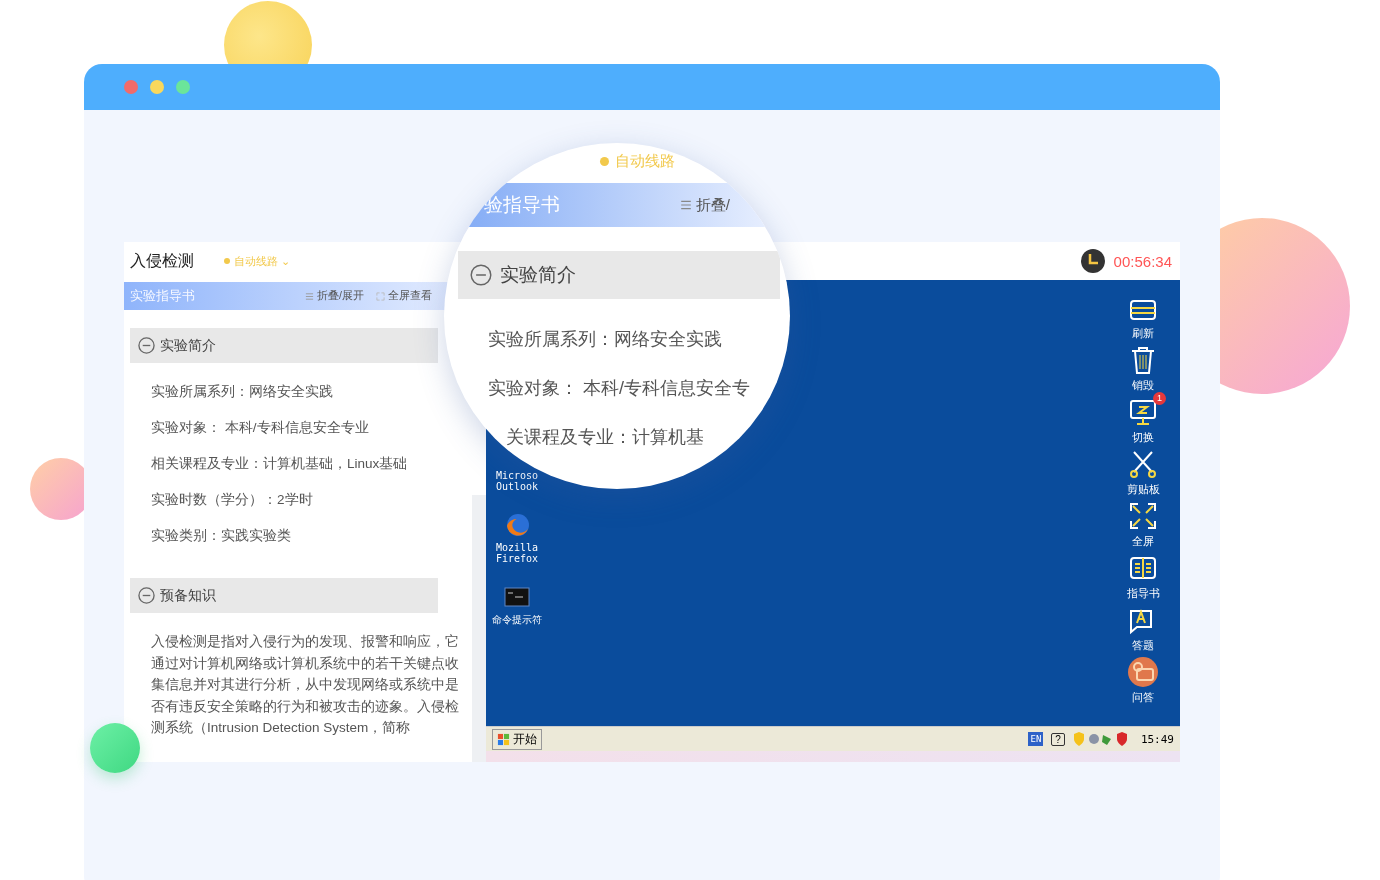 The height and width of the screenshot is (880, 1380). What do you see at coordinates (503, 739) in the screenshot?
I see `windows-logo-icon` at bounding box center [503, 739].